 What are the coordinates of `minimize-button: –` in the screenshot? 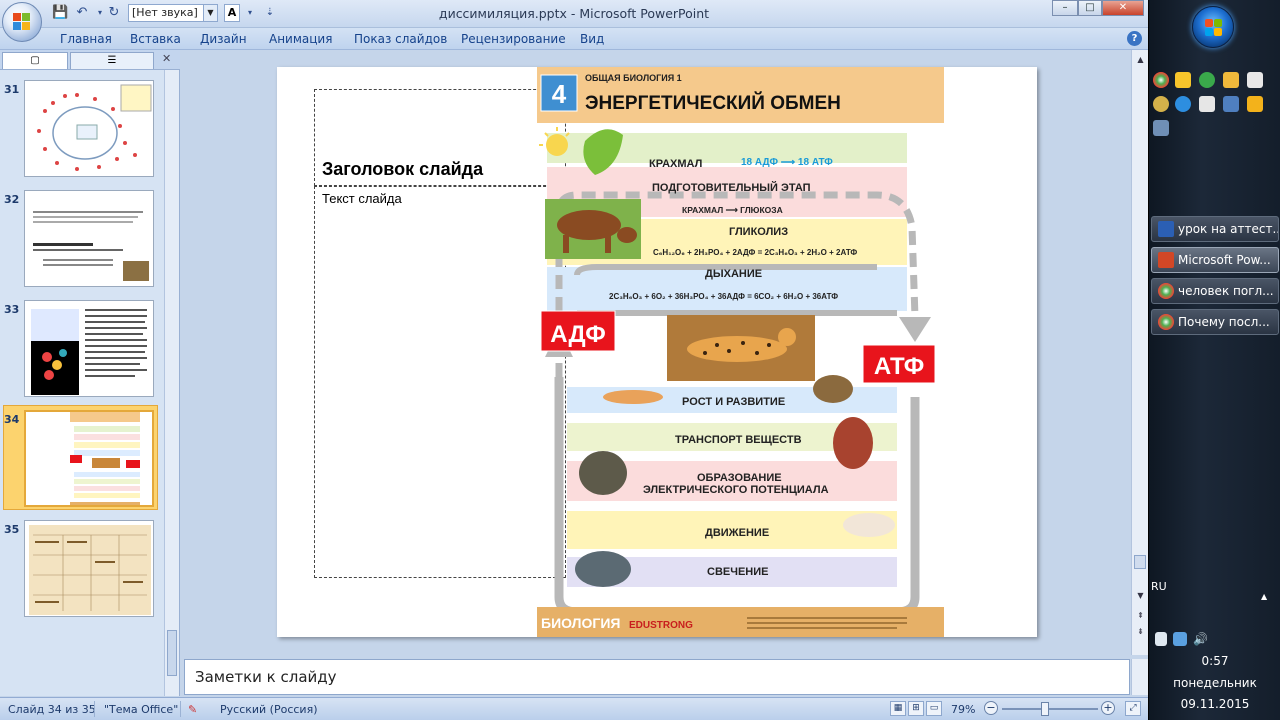 It's located at (1065, 8).